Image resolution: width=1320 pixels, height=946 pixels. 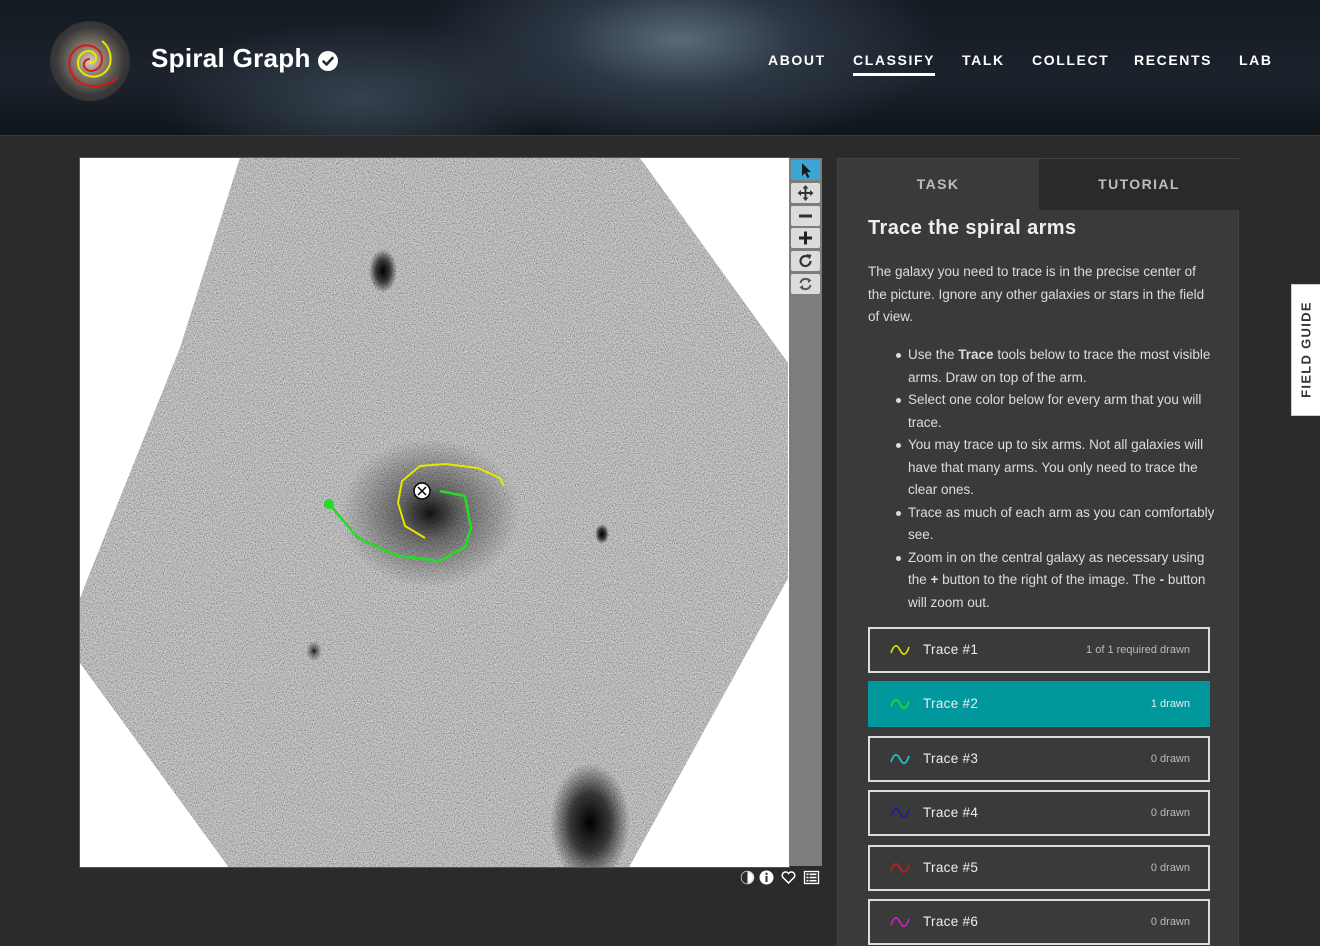 I want to click on pointer-icon, so click(x=806, y=170).